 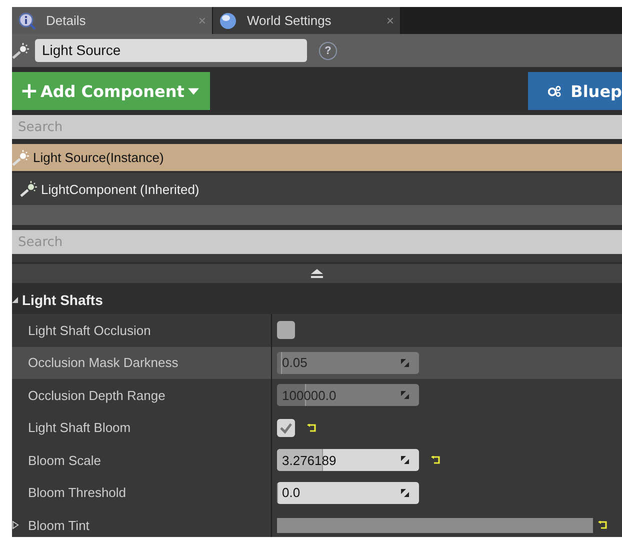 What do you see at coordinates (328, 51) in the screenshot?
I see `help-icon: ?` at bounding box center [328, 51].